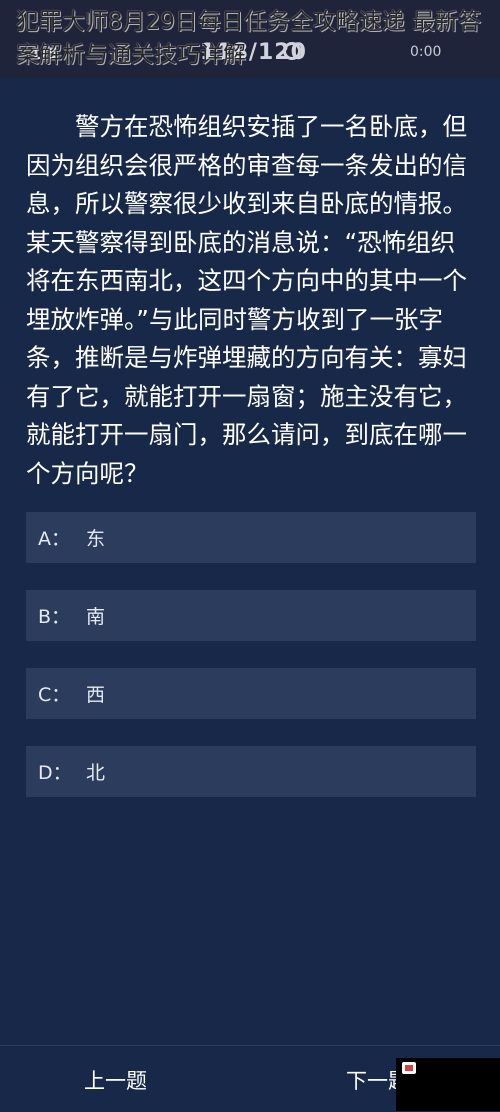 The height and width of the screenshot is (1112, 500). Describe the element at coordinates (54, 539) in the screenshot. I see `option-a-key: A：` at that location.